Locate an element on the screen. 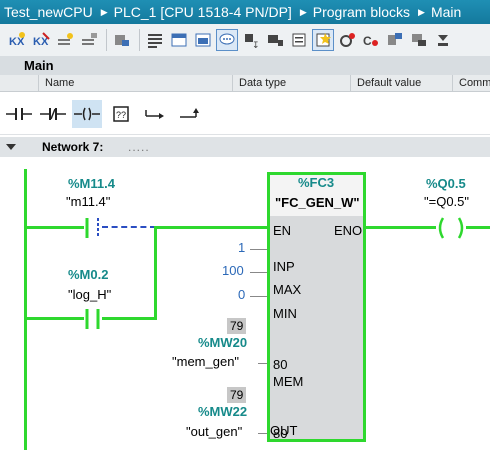 The height and width of the screenshot is (450, 490). column-comment: Comm is located at coordinates (471, 83).